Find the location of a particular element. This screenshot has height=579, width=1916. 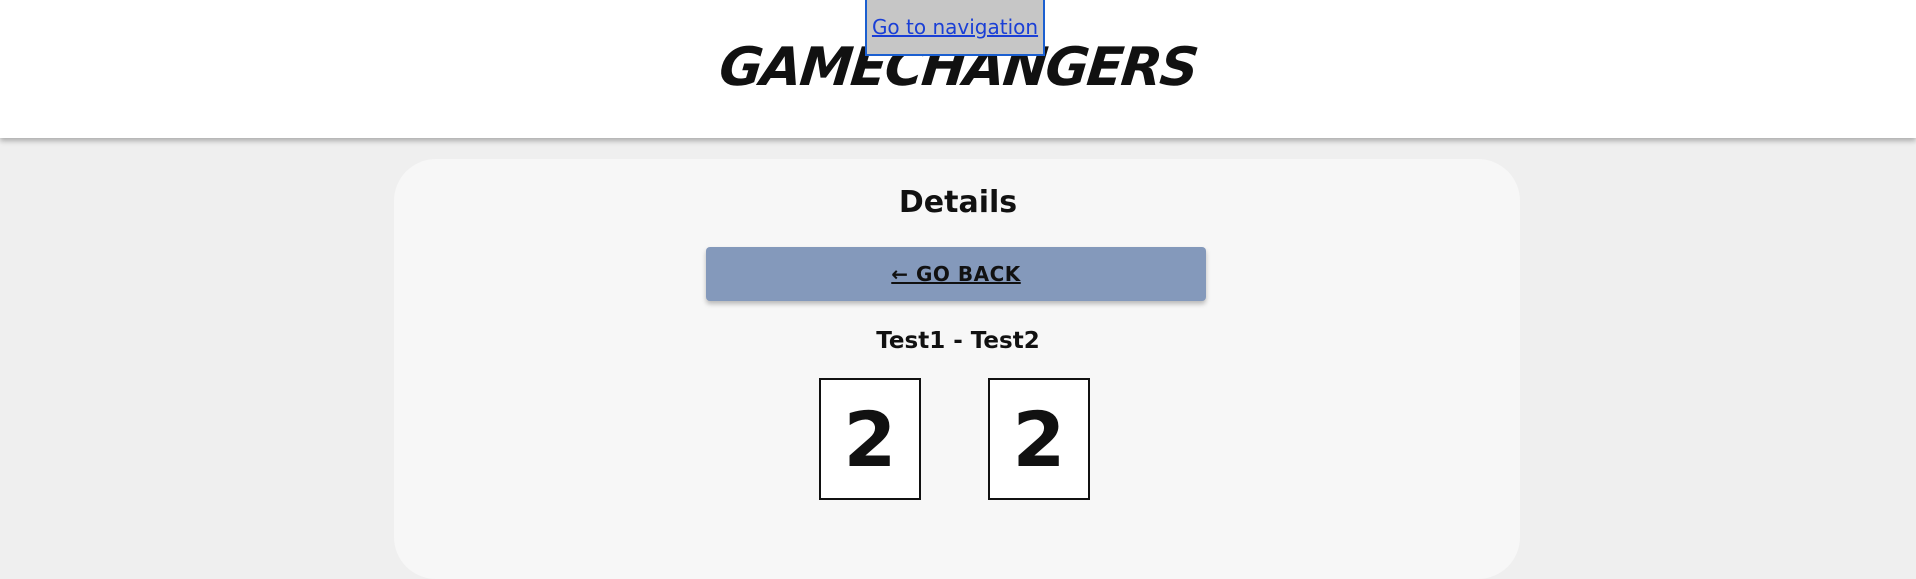

away-score: 2 is located at coordinates (1039, 439).